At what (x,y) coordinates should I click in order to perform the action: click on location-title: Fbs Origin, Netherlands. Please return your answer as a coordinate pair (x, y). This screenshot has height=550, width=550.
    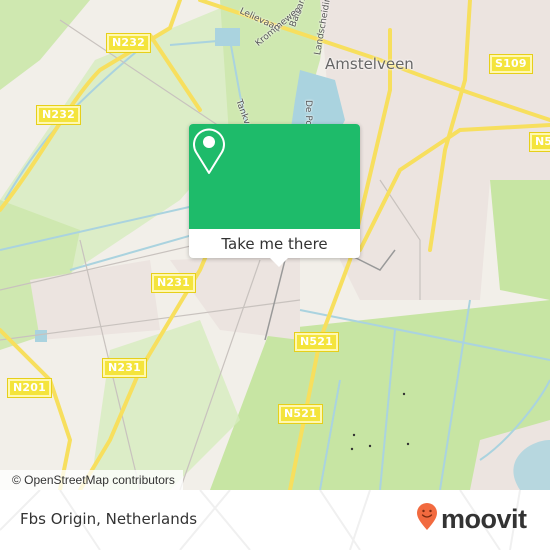
    Looking at the image, I should click on (109, 519).